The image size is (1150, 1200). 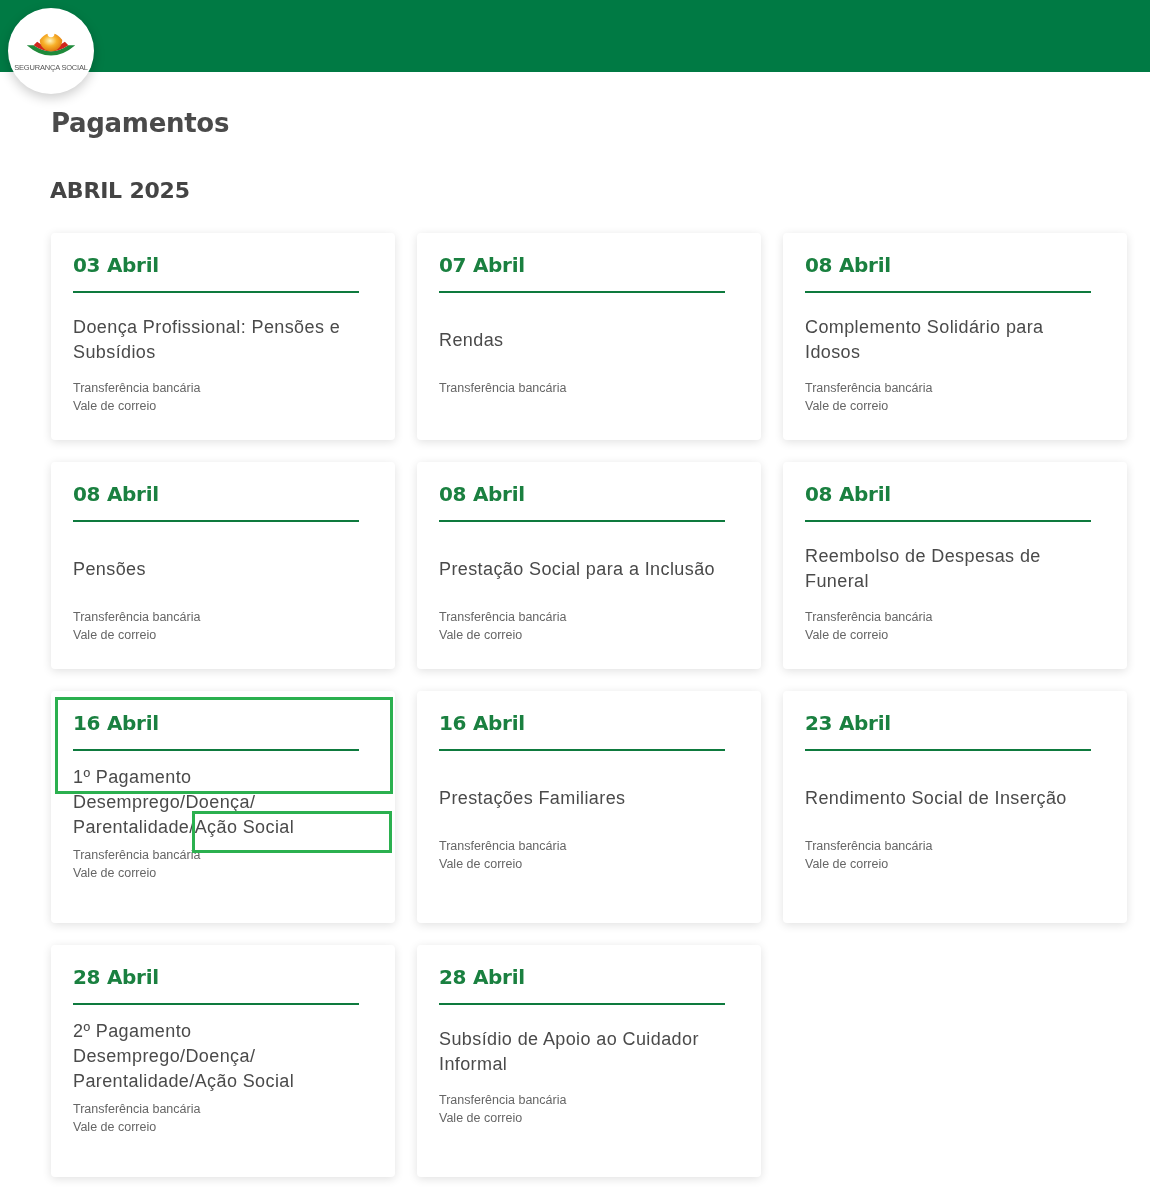 What do you see at coordinates (184, 1056) in the screenshot?
I see `payment-title: 2º Pagamento Desemprego/Doença/ Parentalidade/Ação Social` at bounding box center [184, 1056].